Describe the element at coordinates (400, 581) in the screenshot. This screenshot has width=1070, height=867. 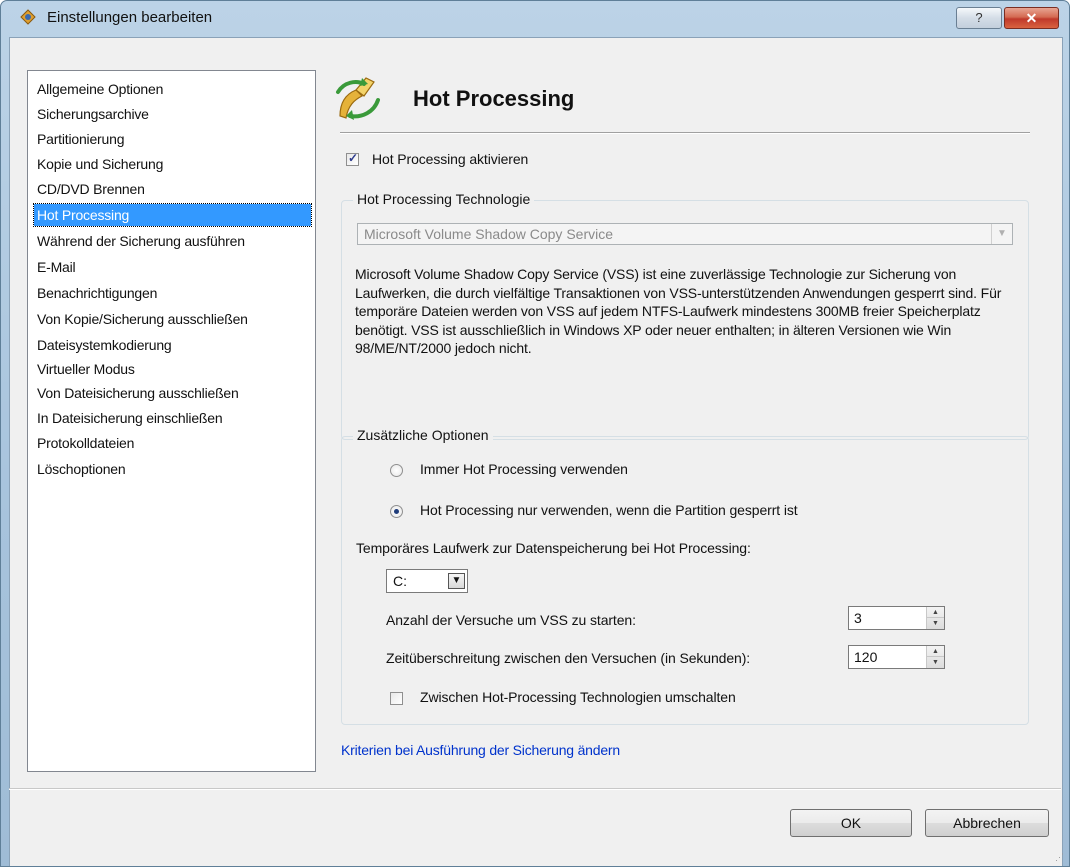
I see `temp-drive-value: C:` at that location.